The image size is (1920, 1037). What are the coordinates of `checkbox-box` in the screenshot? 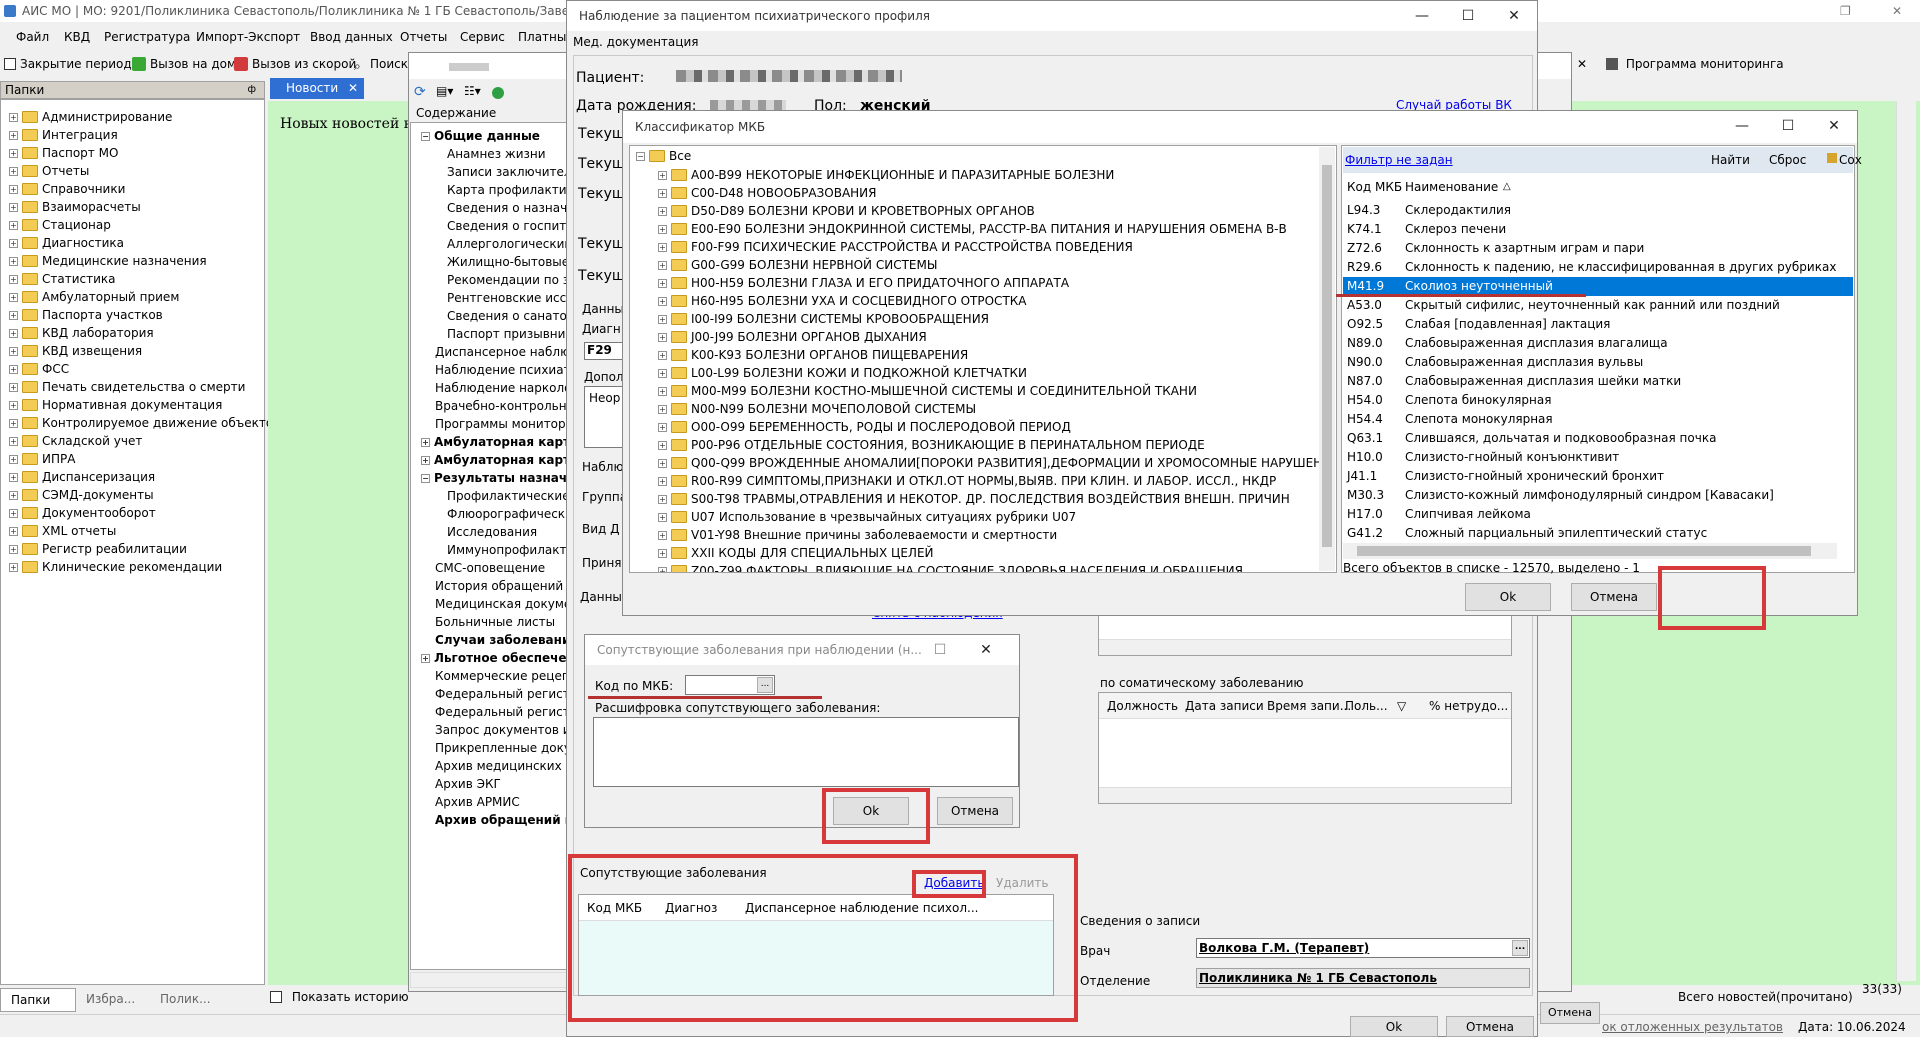 It's located at (276, 997).